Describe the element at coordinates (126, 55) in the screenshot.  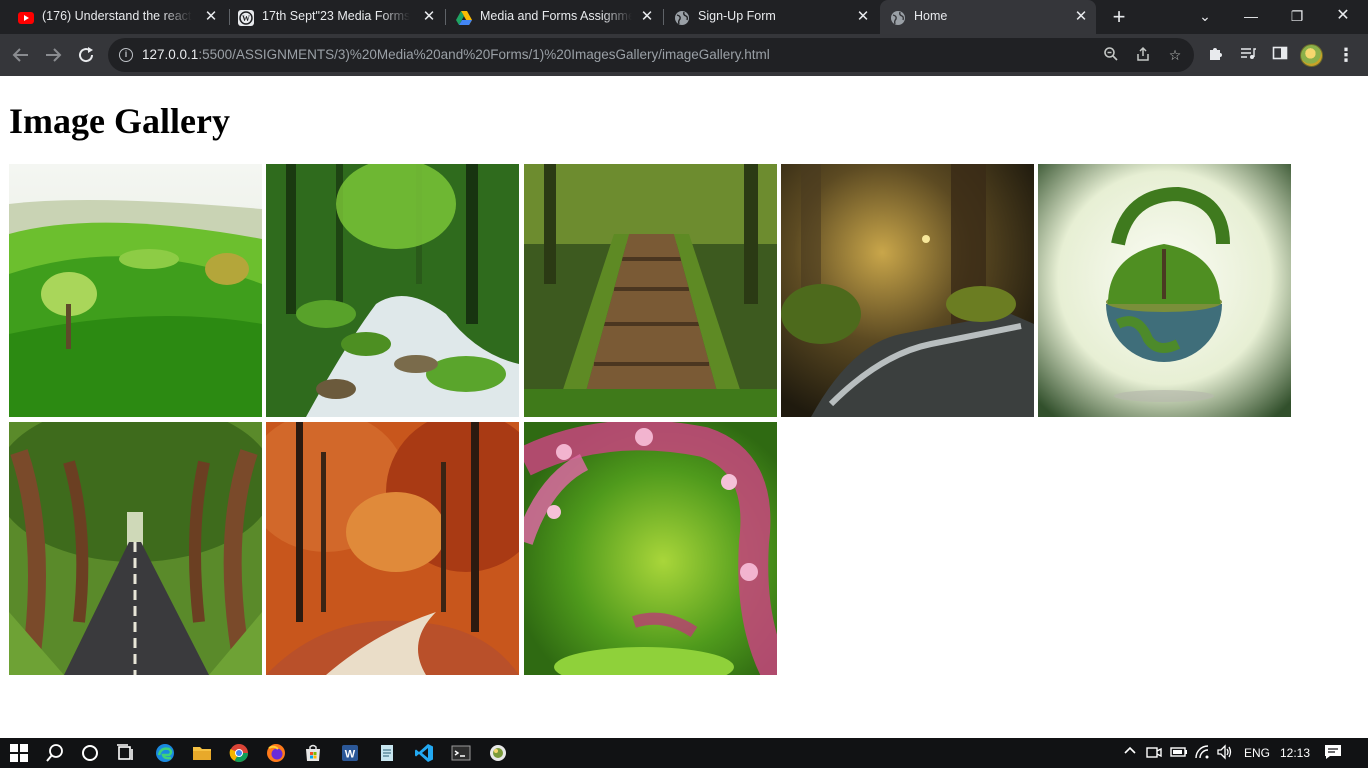
I see `site-info-icon: i` at that location.